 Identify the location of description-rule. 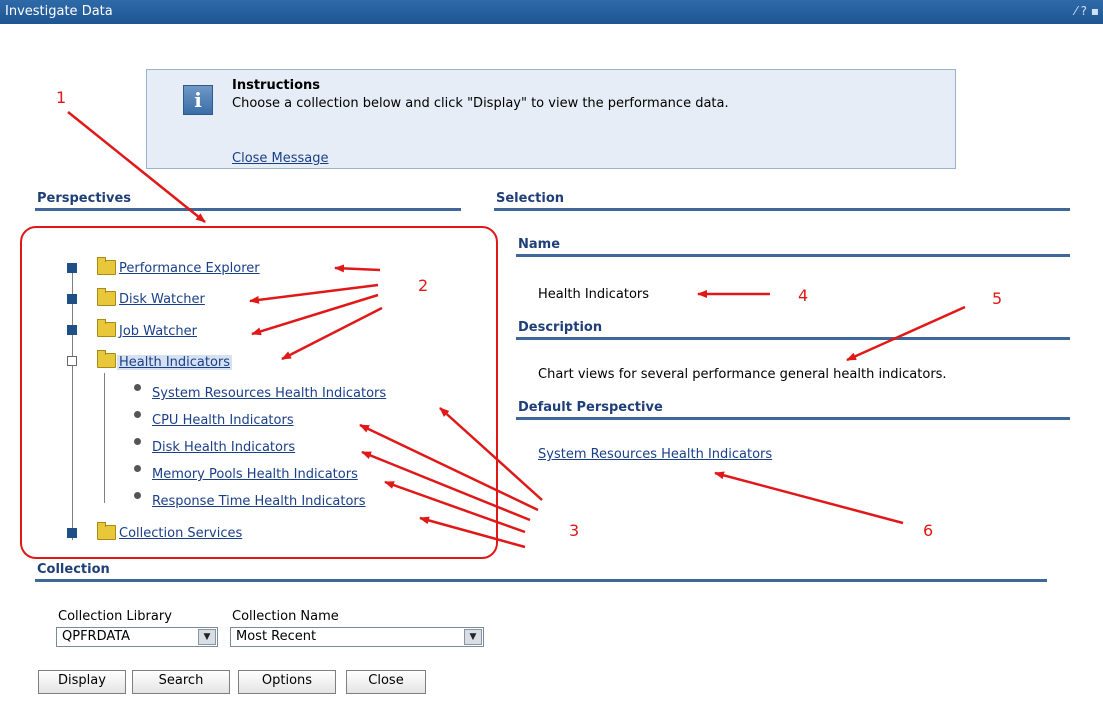
(793, 338).